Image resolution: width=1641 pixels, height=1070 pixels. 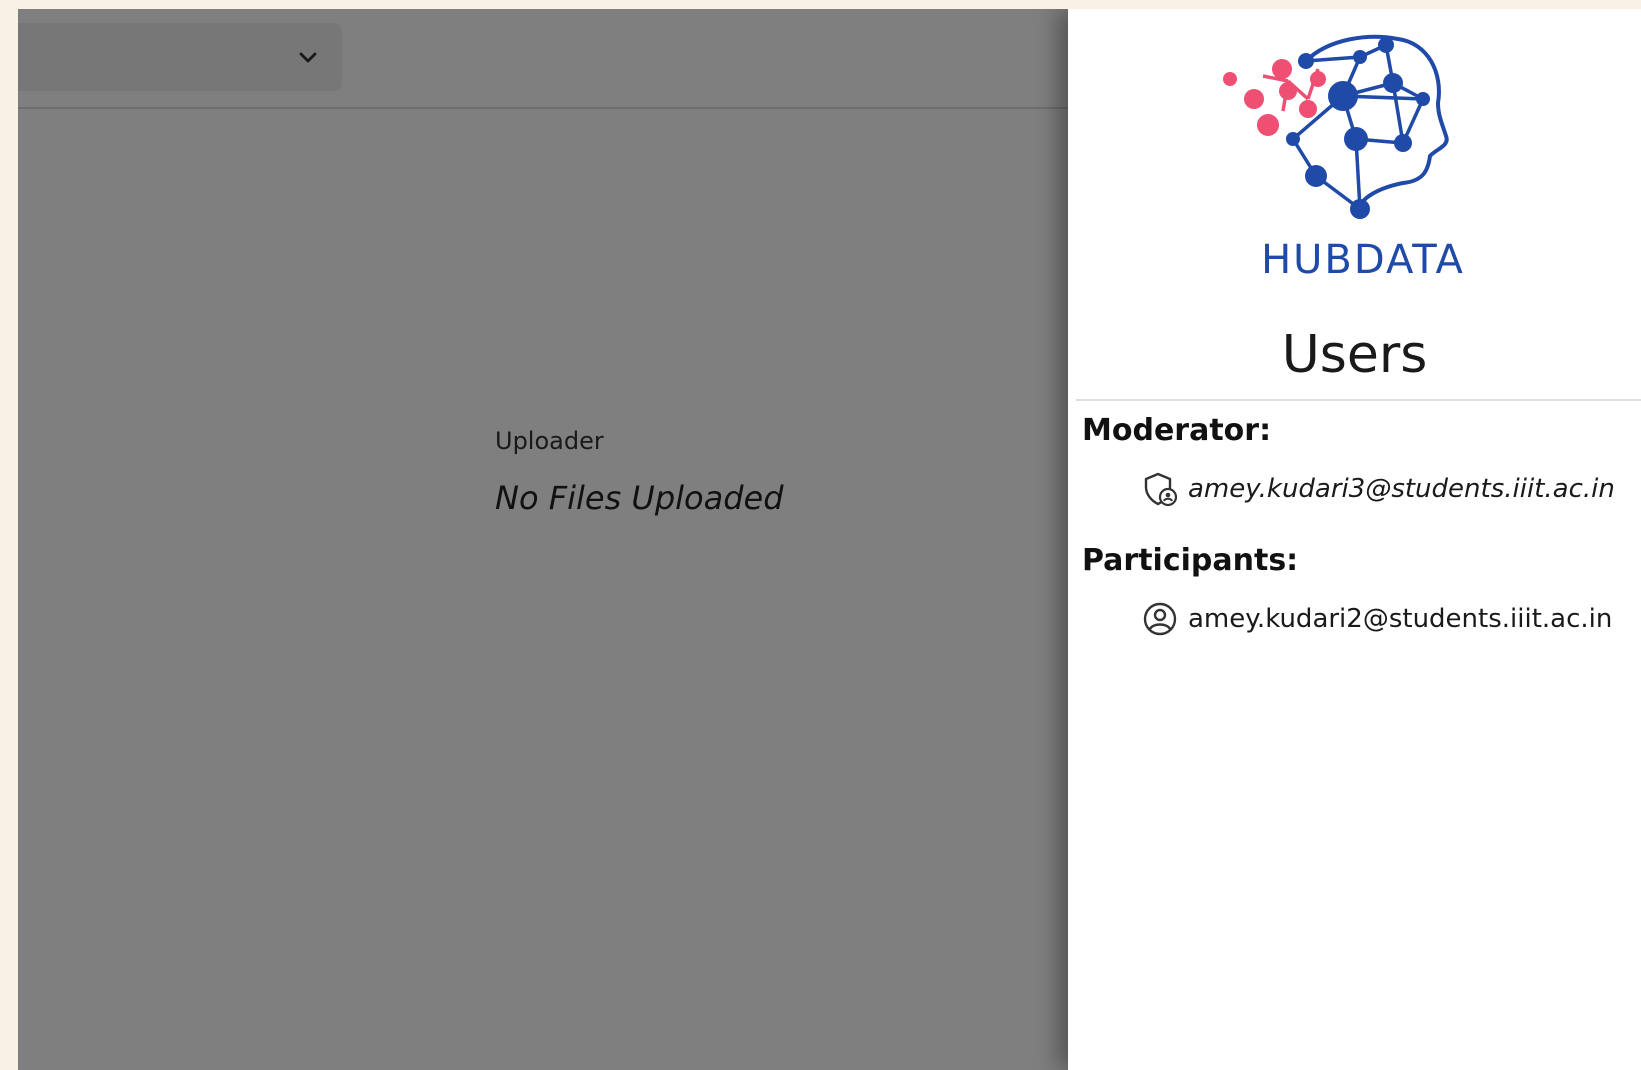 I want to click on moderator-email: amey.kudari3@students.iiit.ac.in, so click(x=1401, y=489).